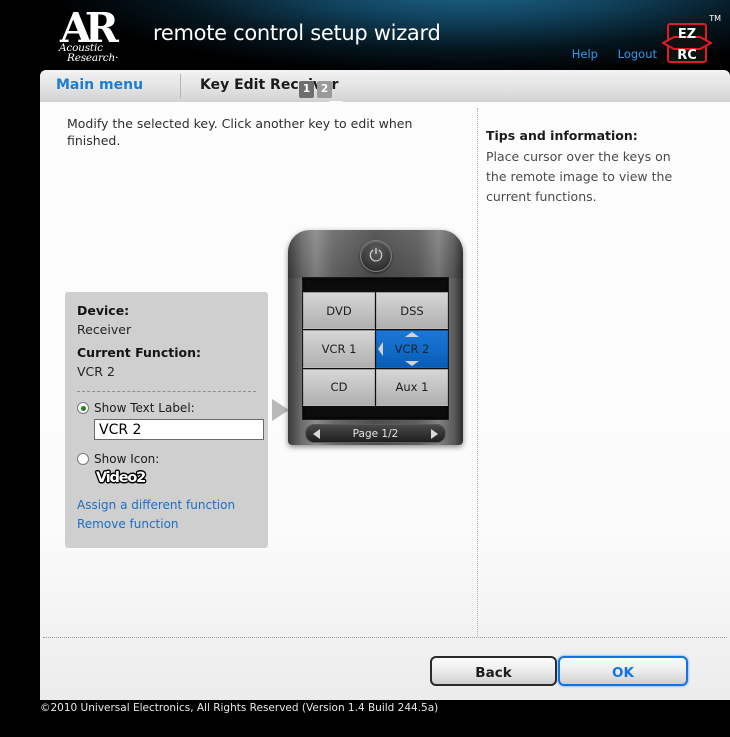 The image size is (730, 737). What do you see at coordinates (280, 410) in the screenshot?
I see `panel-pointer-icon` at bounding box center [280, 410].